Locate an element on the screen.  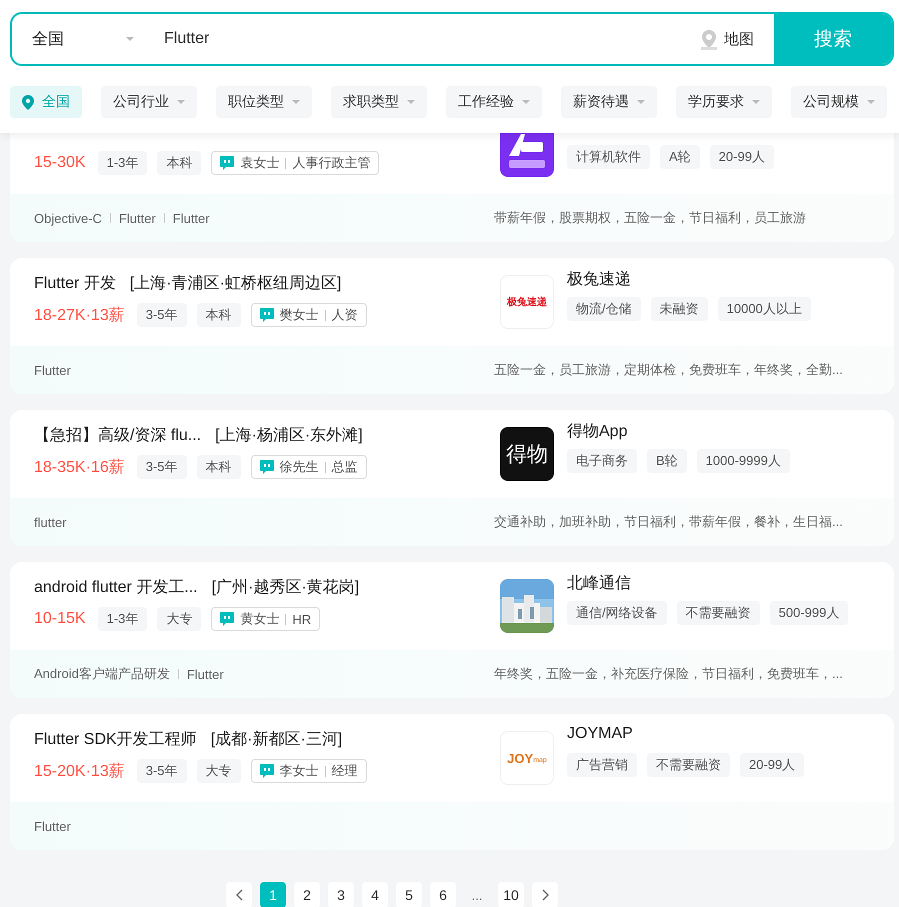
company-tag: 电子商务 is located at coordinates (602, 461).